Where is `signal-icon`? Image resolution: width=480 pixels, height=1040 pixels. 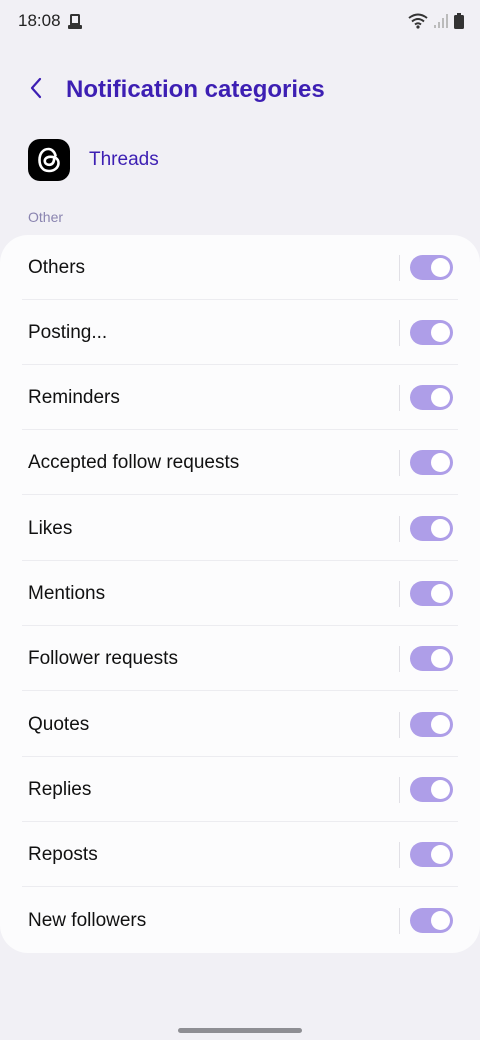 signal-icon is located at coordinates (441, 23).